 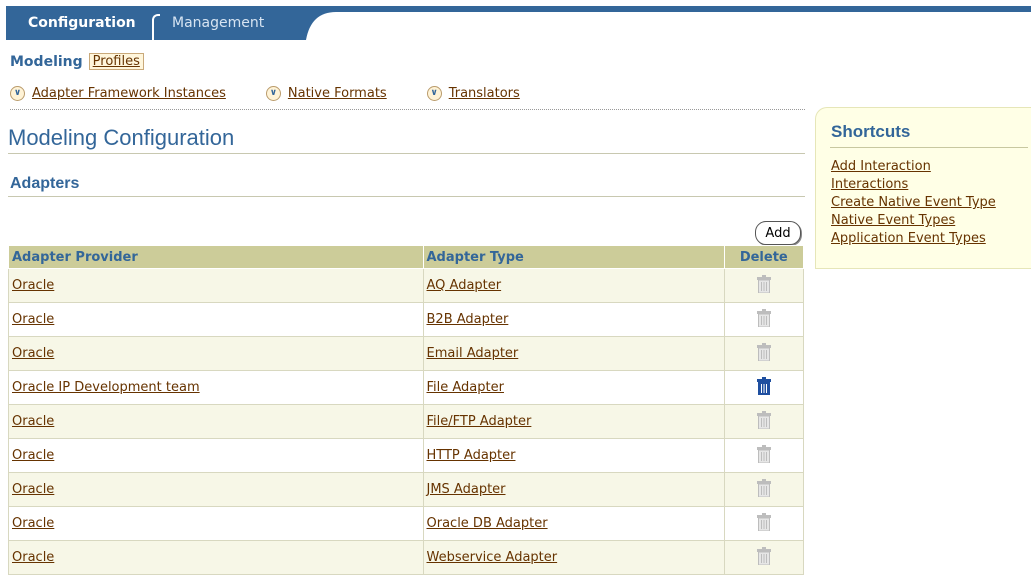 I want to click on section-title: Adapters, so click(x=45, y=183).